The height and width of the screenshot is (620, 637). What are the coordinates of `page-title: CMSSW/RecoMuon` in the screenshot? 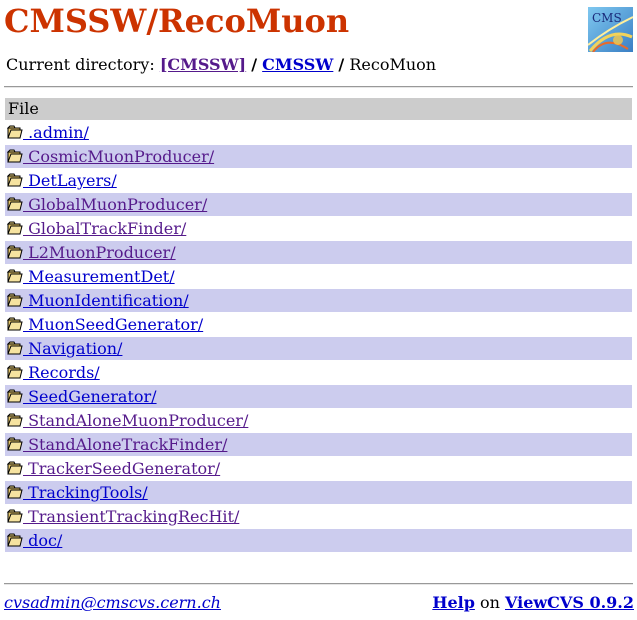 It's located at (177, 21).